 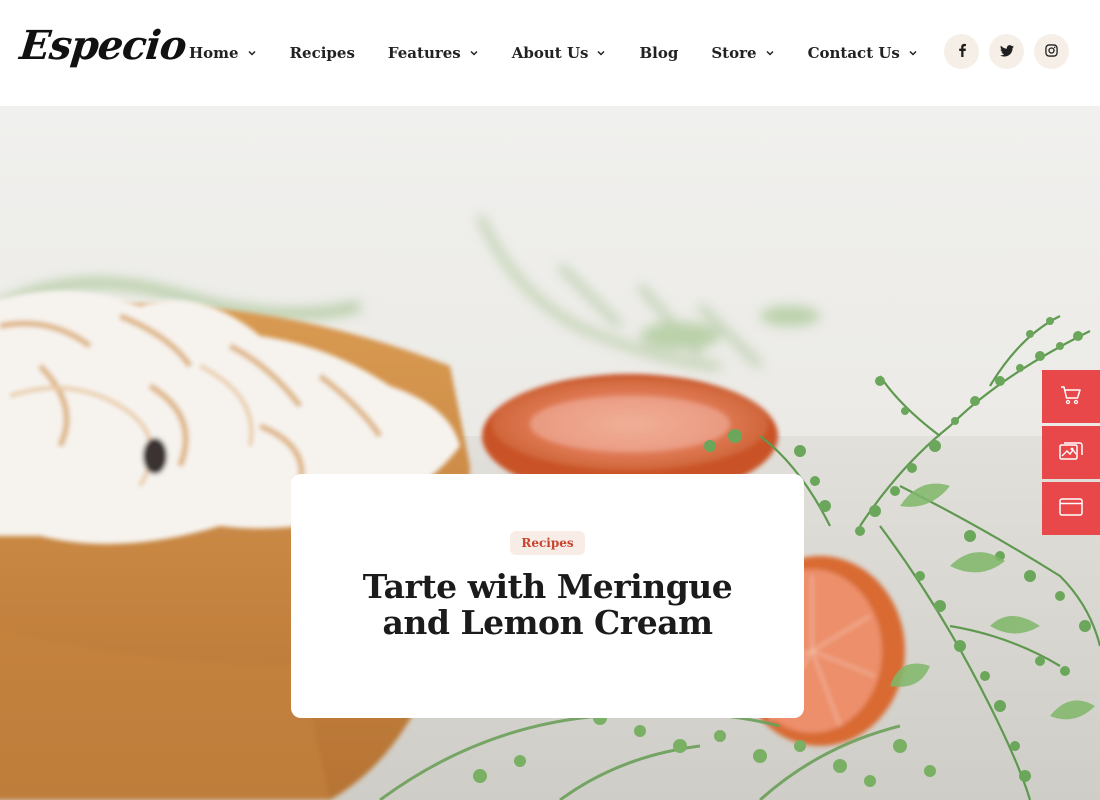 What do you see at coordinates (853, 53) in the screenshot?
I see `nav-item-label: Contact Us` at bounding box center [853, 53].